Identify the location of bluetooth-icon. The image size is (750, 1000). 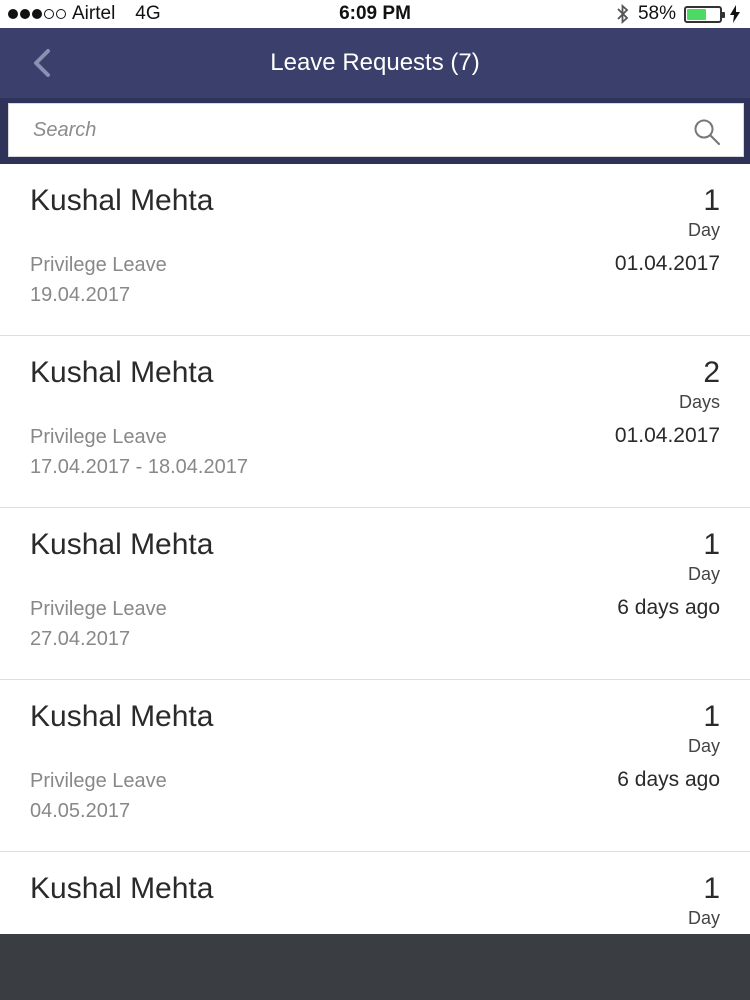
(623, 14).